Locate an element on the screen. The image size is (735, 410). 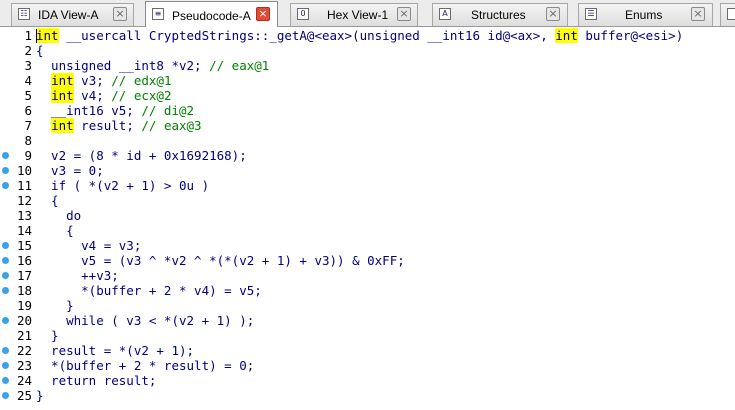
code-line: 8 is located at coordinates (367, 140).